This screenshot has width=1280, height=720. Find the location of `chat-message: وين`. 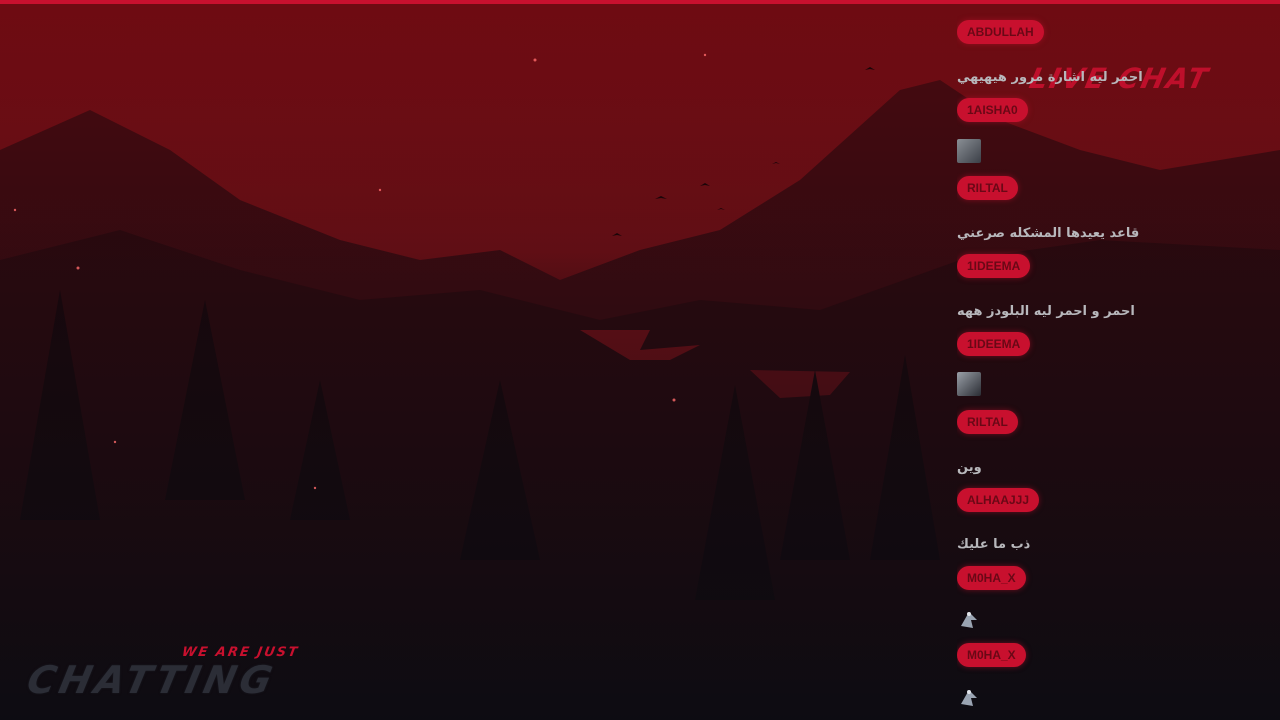

chat-message: وين is located at coordinates (969, 467).